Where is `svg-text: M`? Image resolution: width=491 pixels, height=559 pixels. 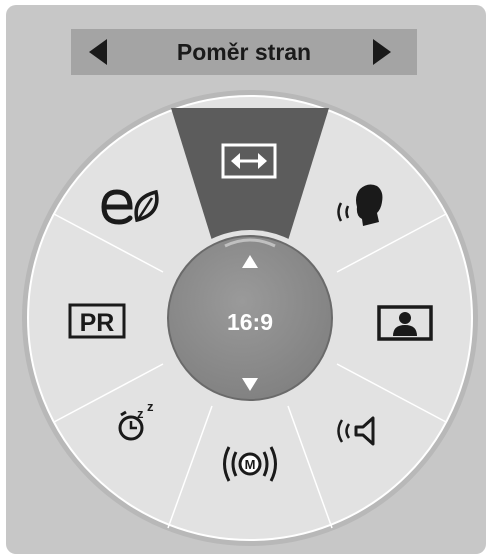 svg-text: M is located at coordinates (250, 464).